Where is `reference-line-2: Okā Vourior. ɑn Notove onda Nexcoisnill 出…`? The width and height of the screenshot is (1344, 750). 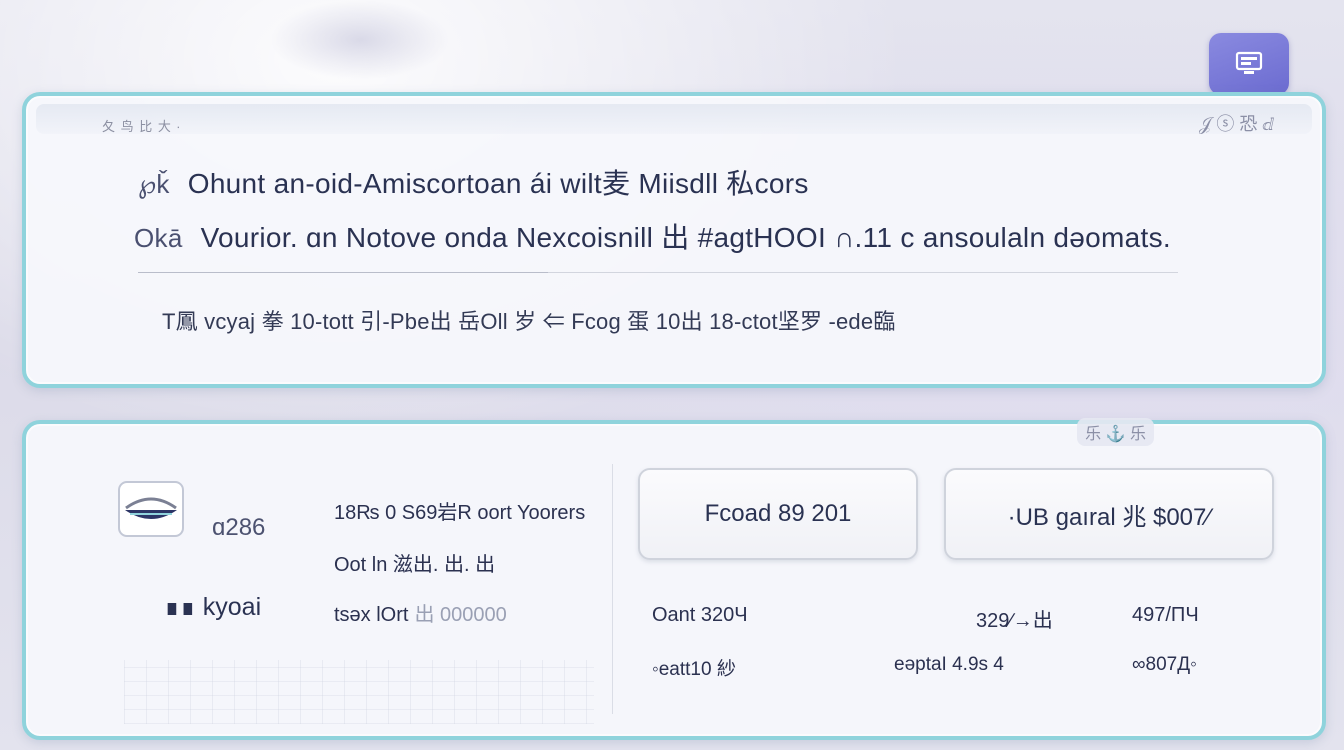
reference-line-2: Okā Vourior. ɑn Notove onda Nexcoisnill 出… is located at coordinates (652, 236).